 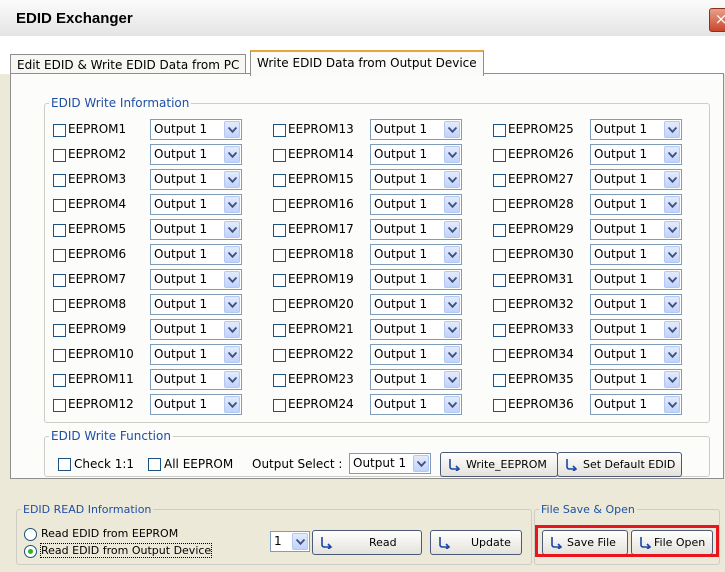 What do you see at coordinates (476, 542) in the screenshot?
I see `update-button: Update` at bounding box center [476, 542].